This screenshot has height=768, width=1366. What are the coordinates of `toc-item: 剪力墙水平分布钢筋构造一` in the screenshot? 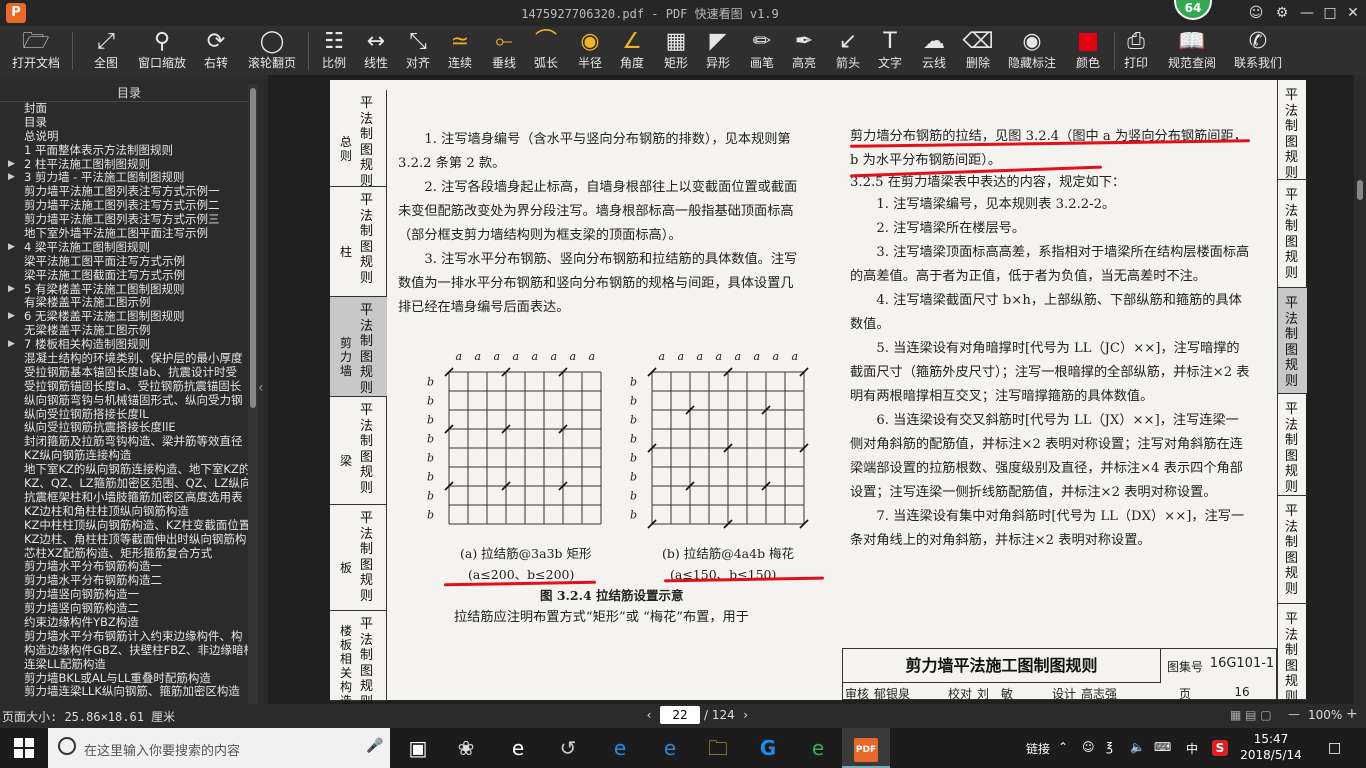 It's located at (124, 567).